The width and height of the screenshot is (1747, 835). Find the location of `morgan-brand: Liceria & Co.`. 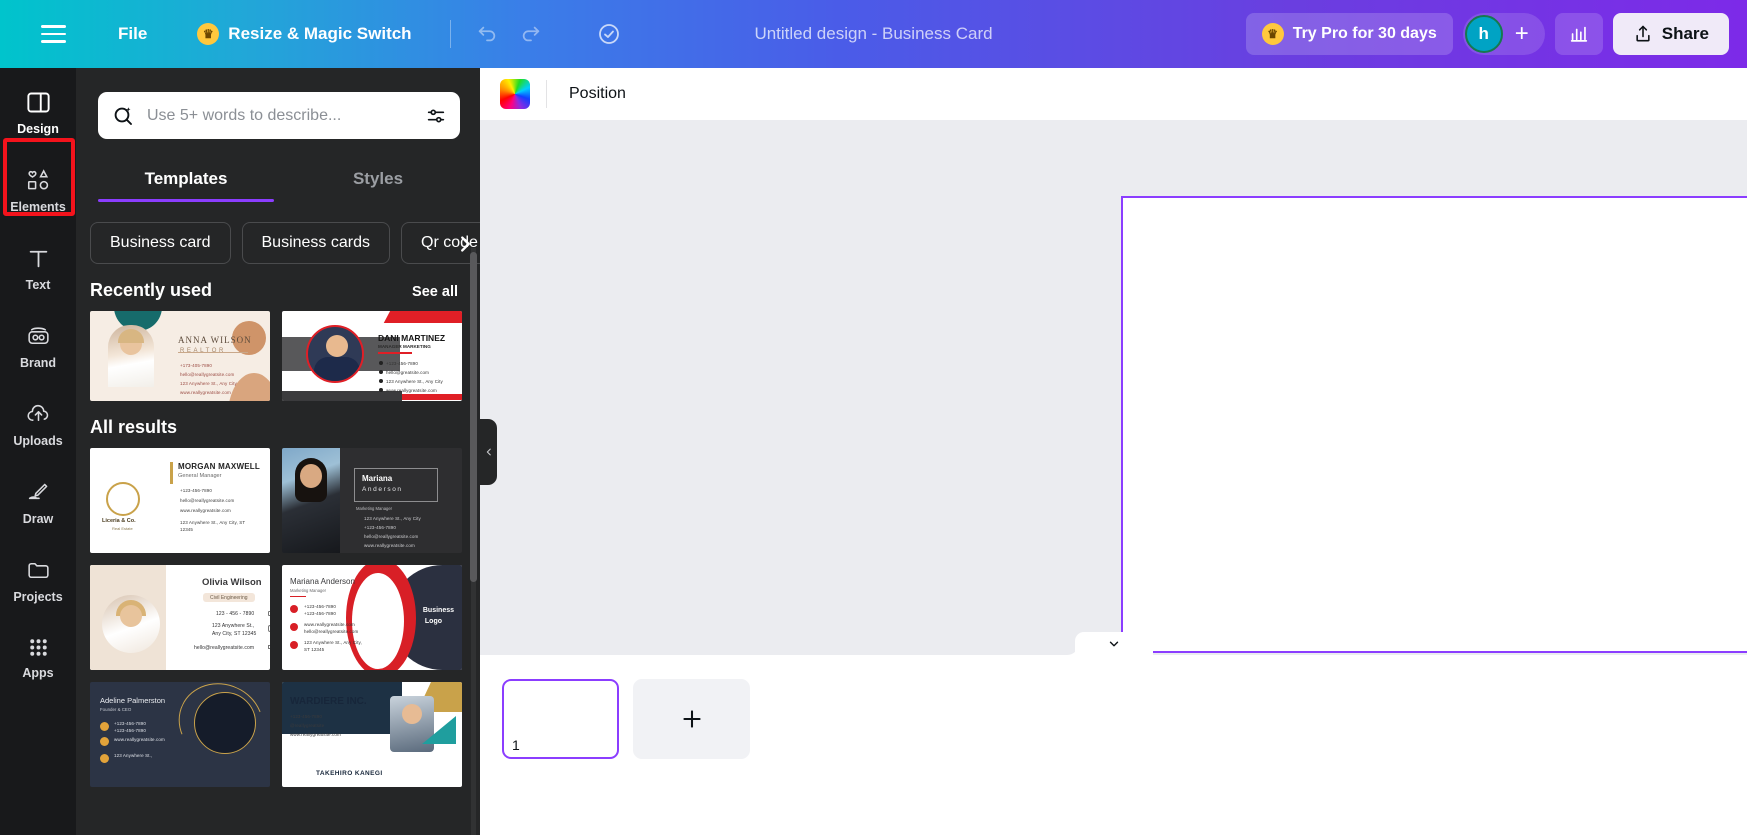

morgan-brand: Liceria & Co. is located at coordinates (119, 521).